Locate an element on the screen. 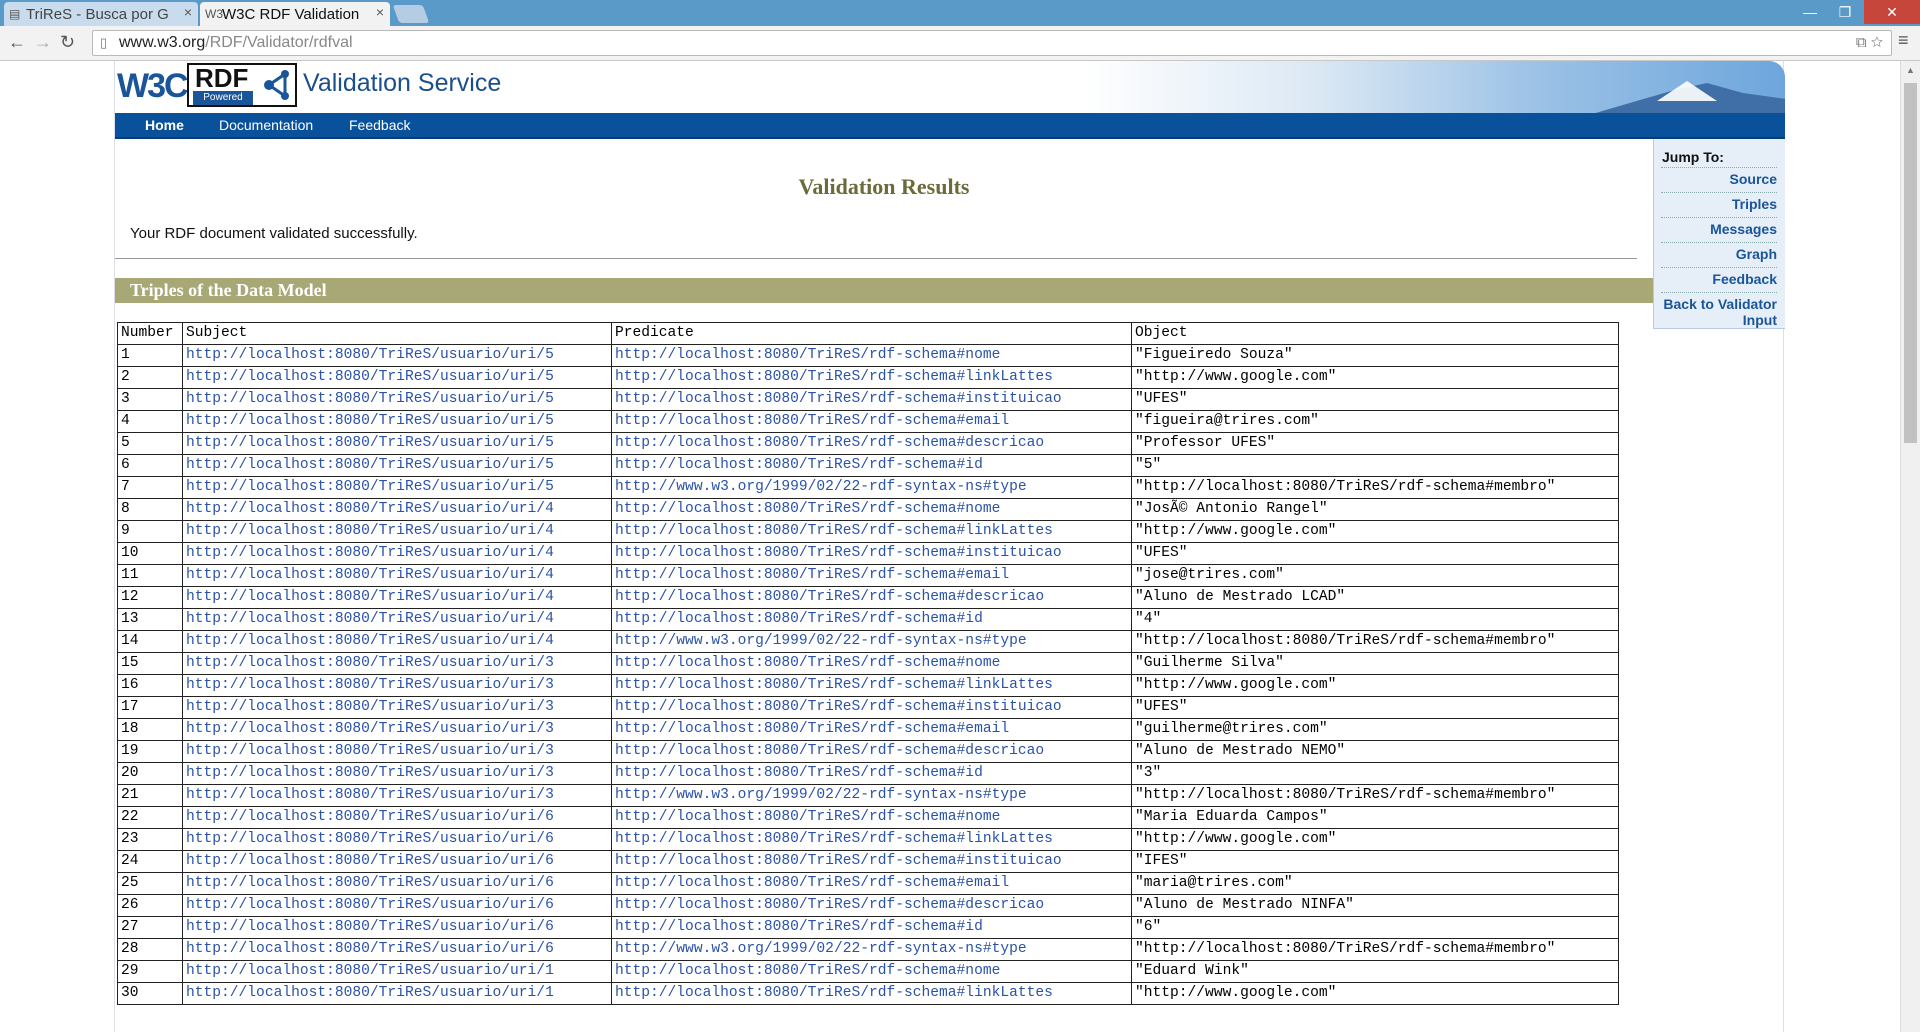 Image resolution: width=1920 pixels, height=1032 pixels. bookmark-star-icon: ☆ is located at coordinates (1877, 42).